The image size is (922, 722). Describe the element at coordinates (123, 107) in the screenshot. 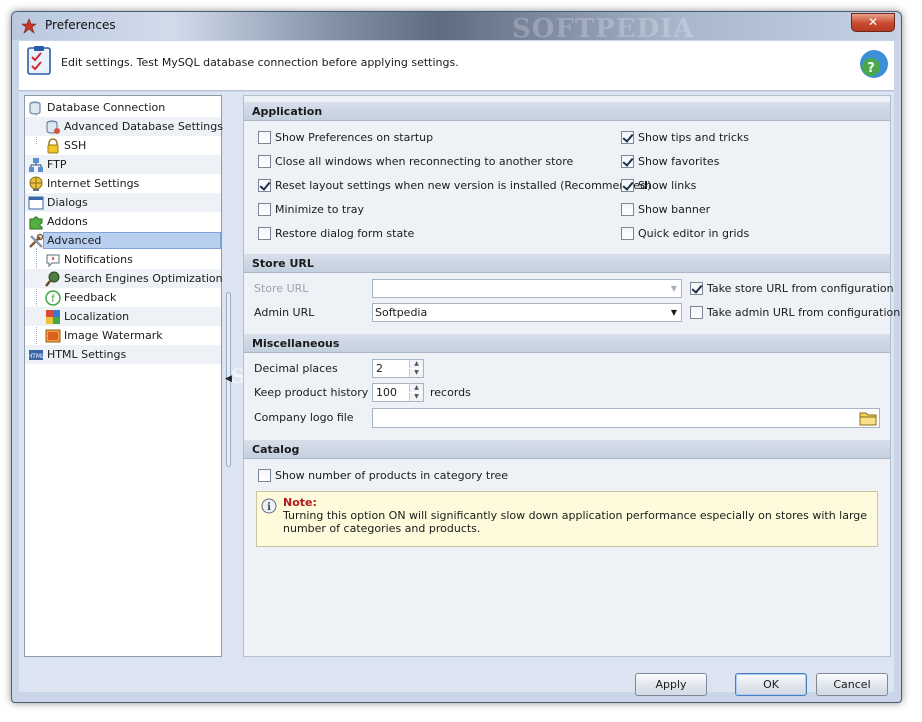

I see `tree-item-database-connection: Database Connection` at that location.